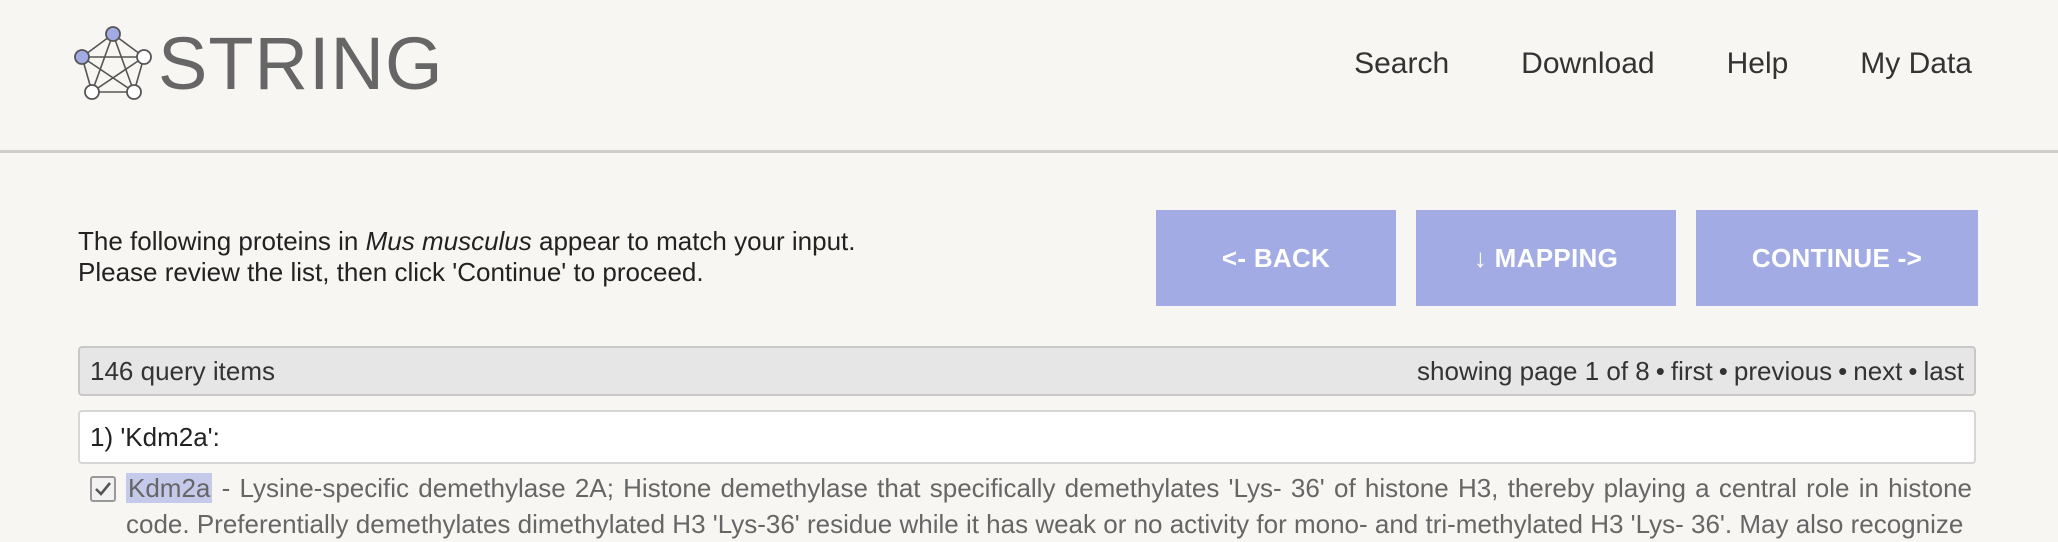 The height and width of the screenshot is (542, 2058). I want to click on nav-help: Help, so click(1758, 64).